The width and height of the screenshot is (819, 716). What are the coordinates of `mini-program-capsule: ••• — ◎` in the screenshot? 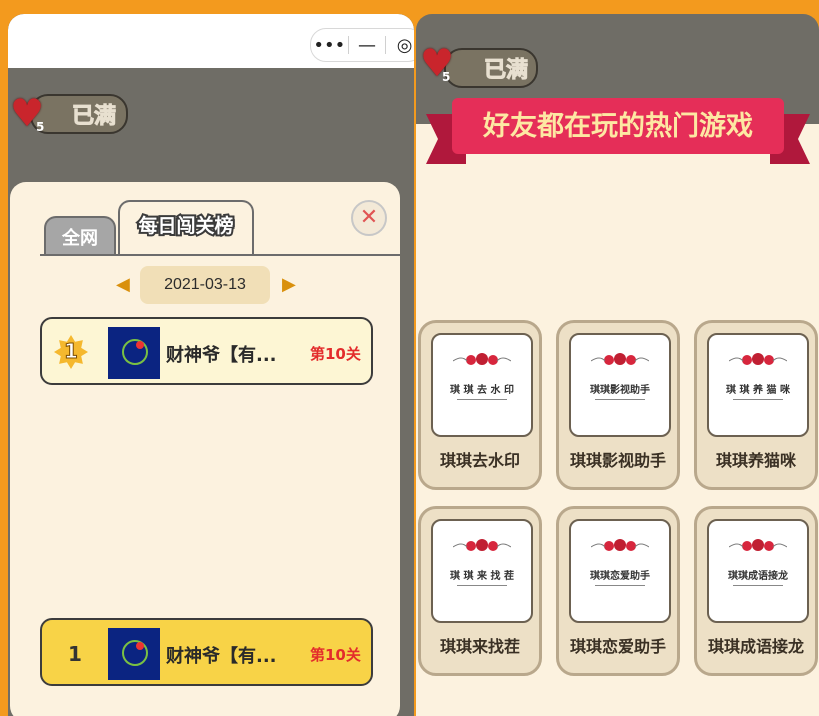 It's located at (362, 45).